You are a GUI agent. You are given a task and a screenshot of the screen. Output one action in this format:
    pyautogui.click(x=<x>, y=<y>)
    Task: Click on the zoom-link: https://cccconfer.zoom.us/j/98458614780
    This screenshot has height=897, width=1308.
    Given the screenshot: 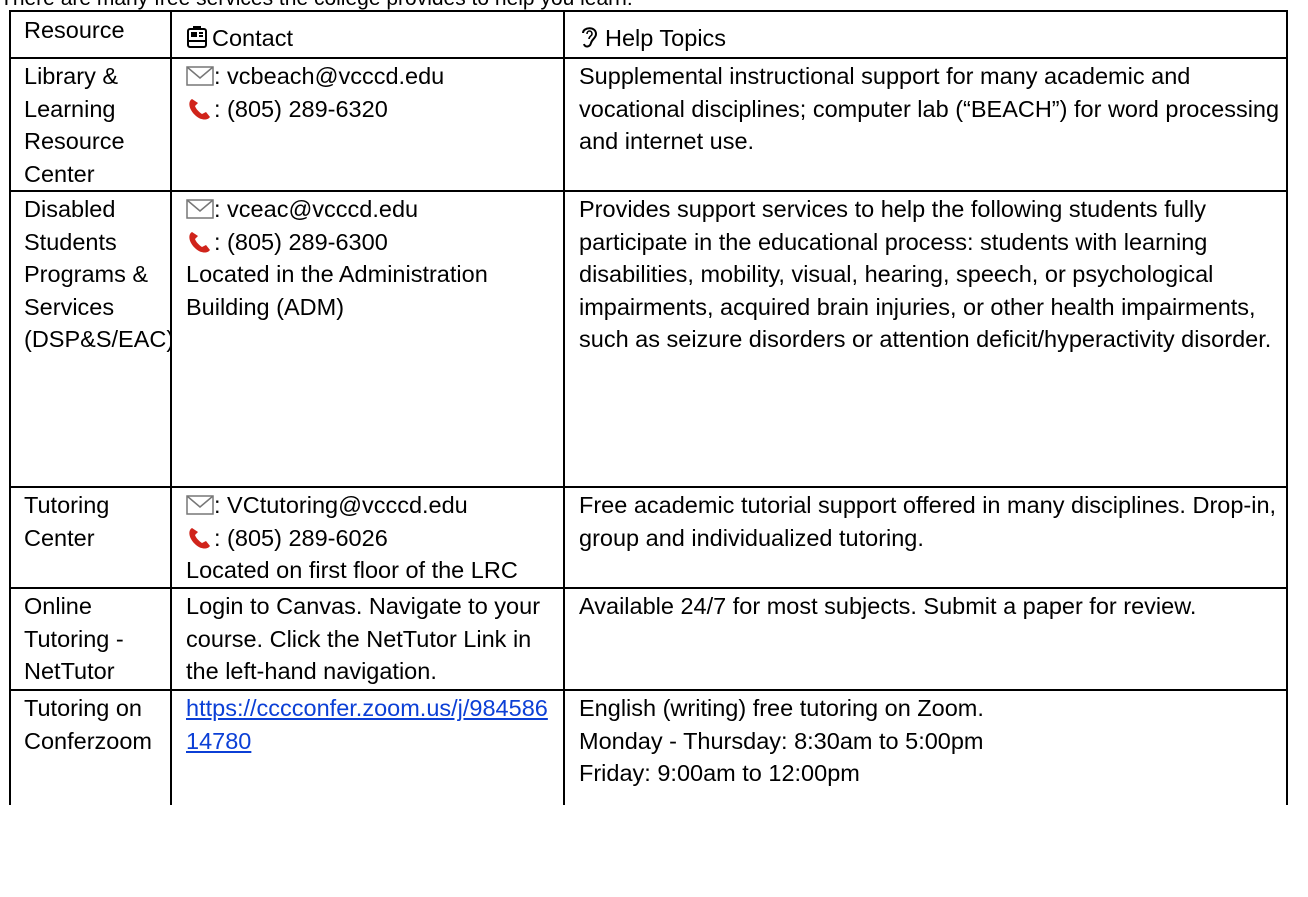 What is the action you would take?
    pyautogui.click(x=367, y=724)
    